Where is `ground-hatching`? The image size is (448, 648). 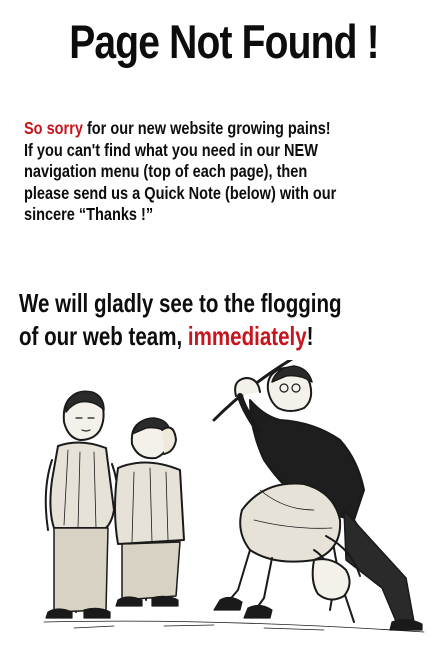
ground-hatching is located at coordinates (234, 626).